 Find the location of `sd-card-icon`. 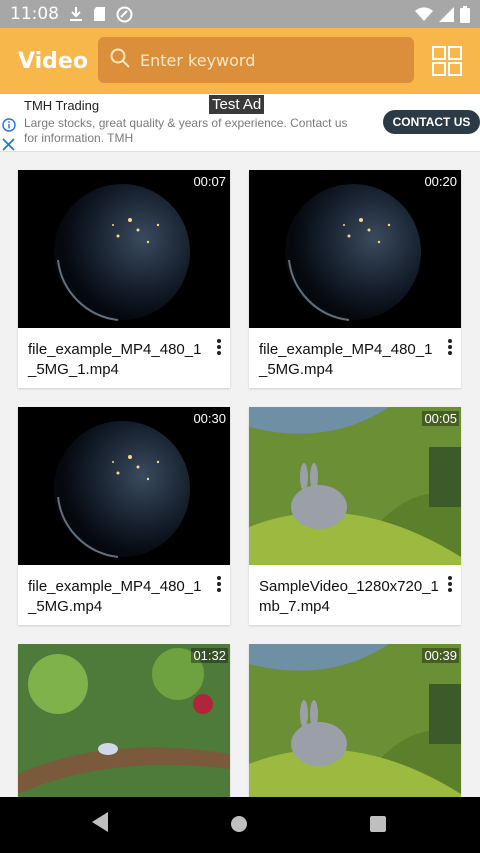

sd-card-icon is located at coordinates (99, 14).